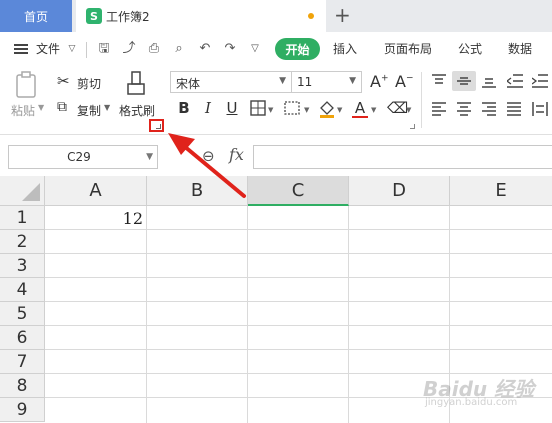 The width and height of the screenshot is (552, 423). What do you see at coordinates (22, 410) in the screenshot?
I see `row-header-9: 9` at bounding box center [22, 410].